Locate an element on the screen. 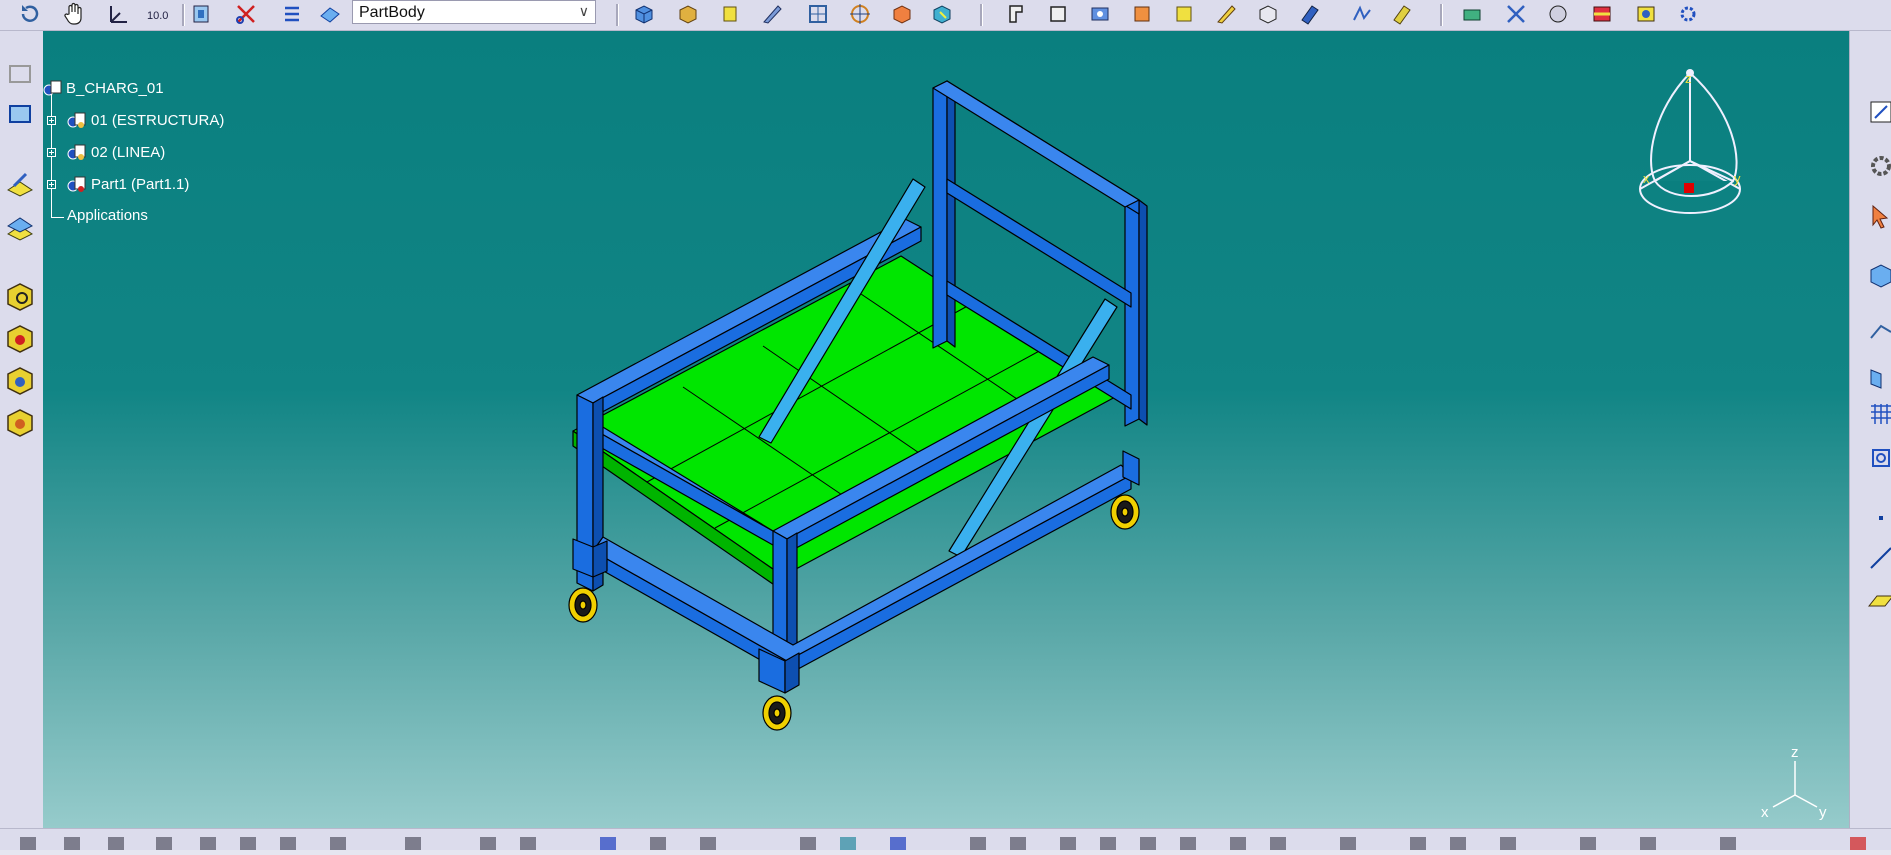 The image size is (1891, 855). chevron-down-icon: ∨ is located at coordinates (583, 11).